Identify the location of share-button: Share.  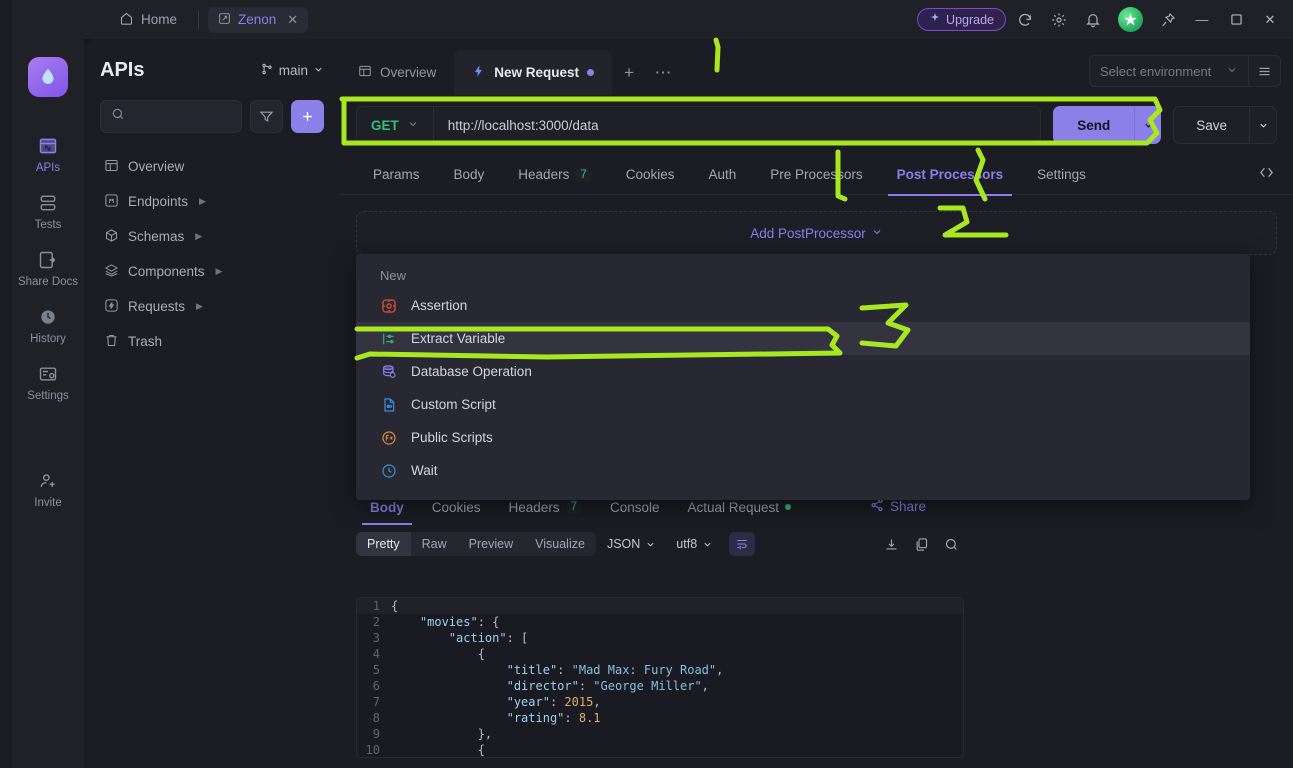
(898, 506).